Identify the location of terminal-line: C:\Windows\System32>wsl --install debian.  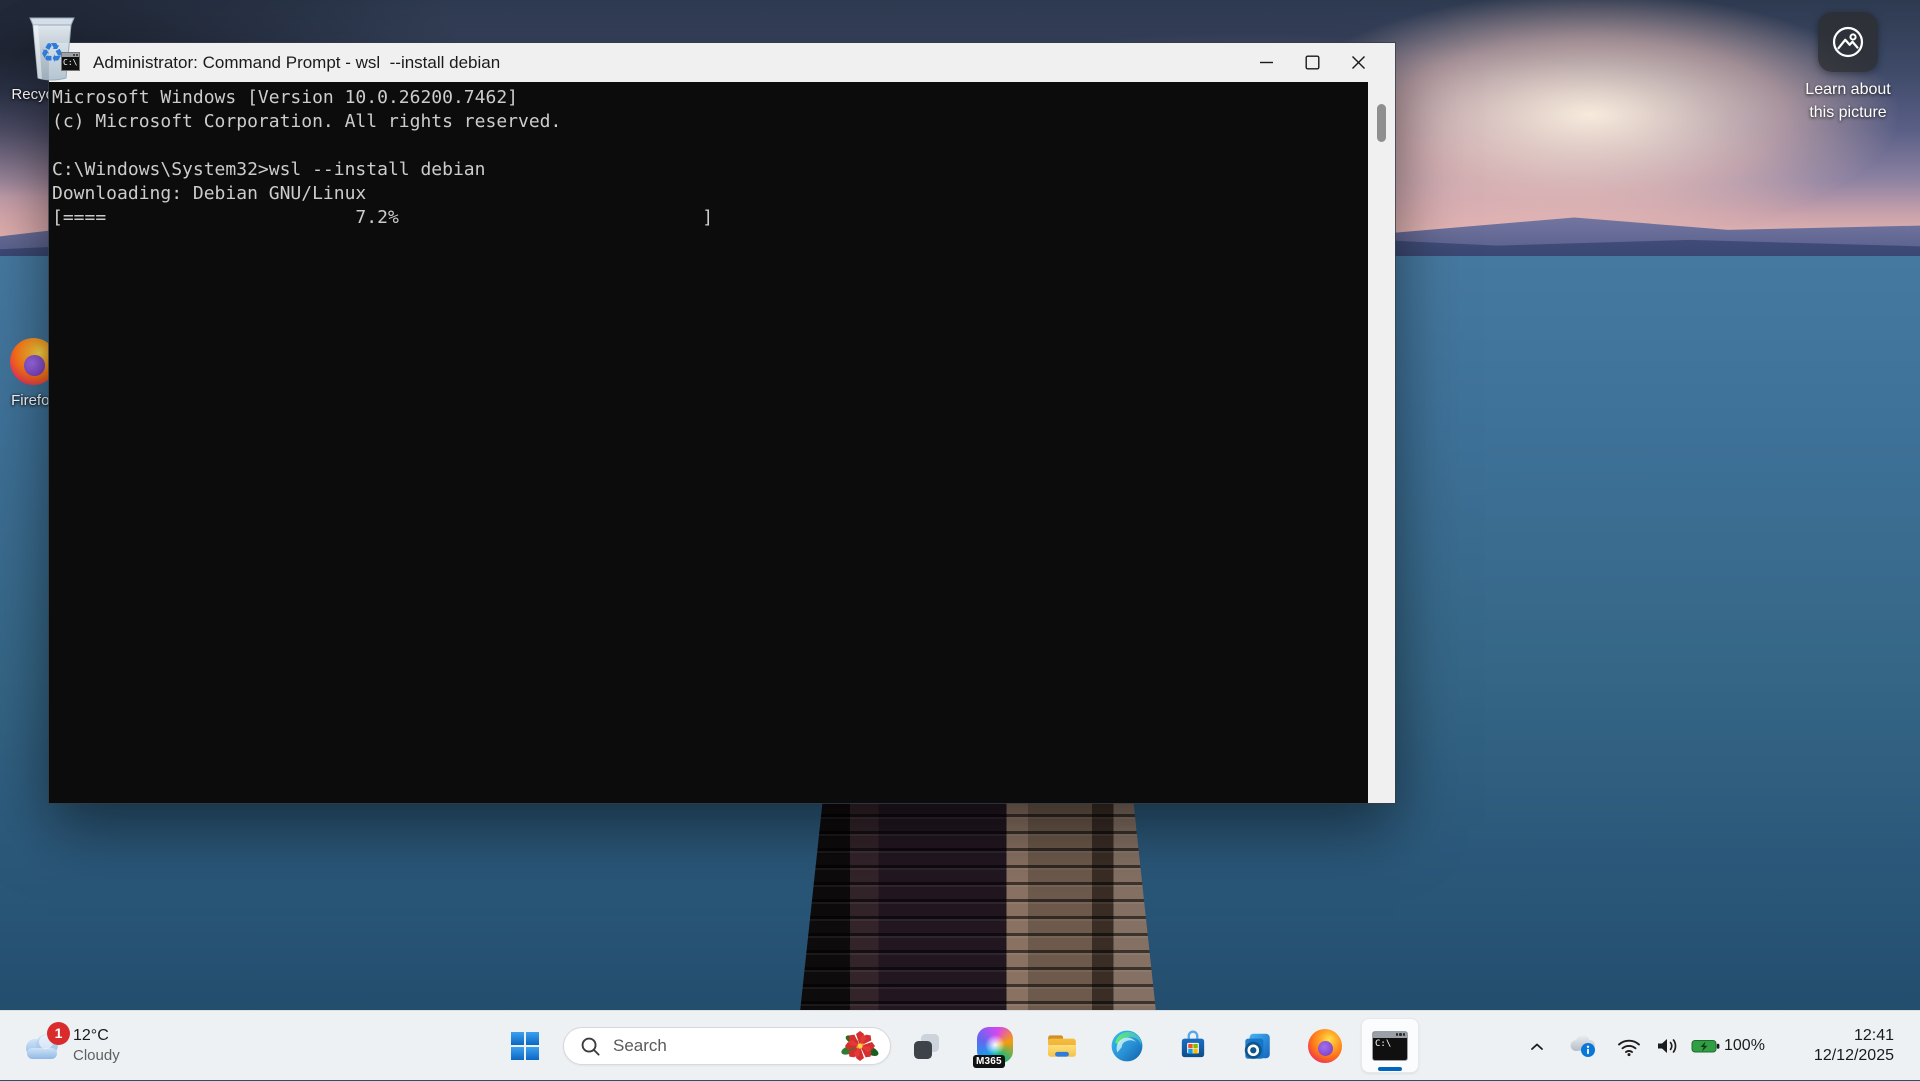
(269, 169).